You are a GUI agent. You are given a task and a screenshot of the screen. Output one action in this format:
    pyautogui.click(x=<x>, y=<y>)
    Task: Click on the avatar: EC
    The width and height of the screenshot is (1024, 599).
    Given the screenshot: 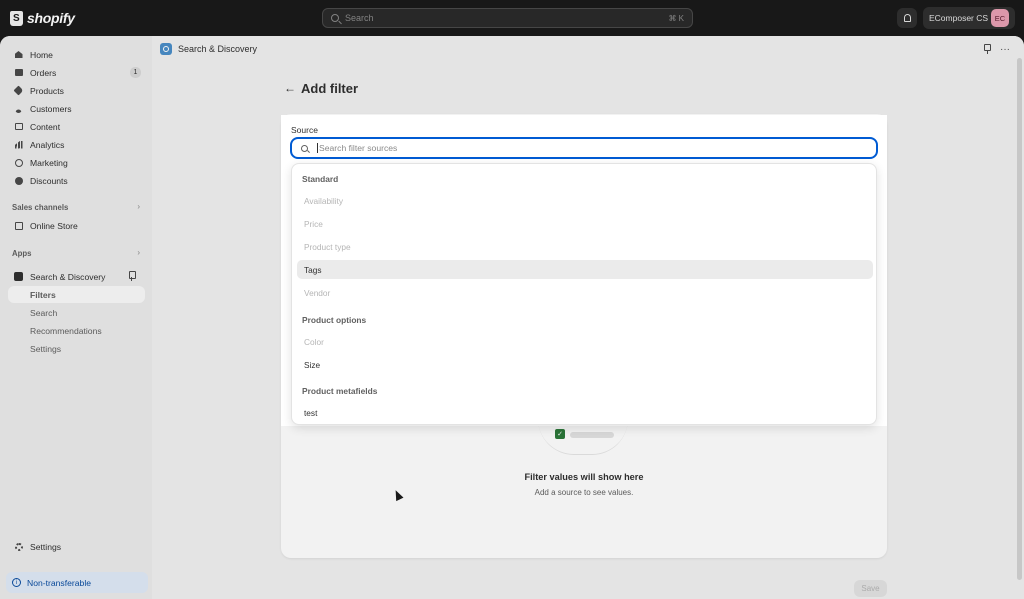 What is the action you would take?
    pyautogui.click(x=1000, y=18)
    